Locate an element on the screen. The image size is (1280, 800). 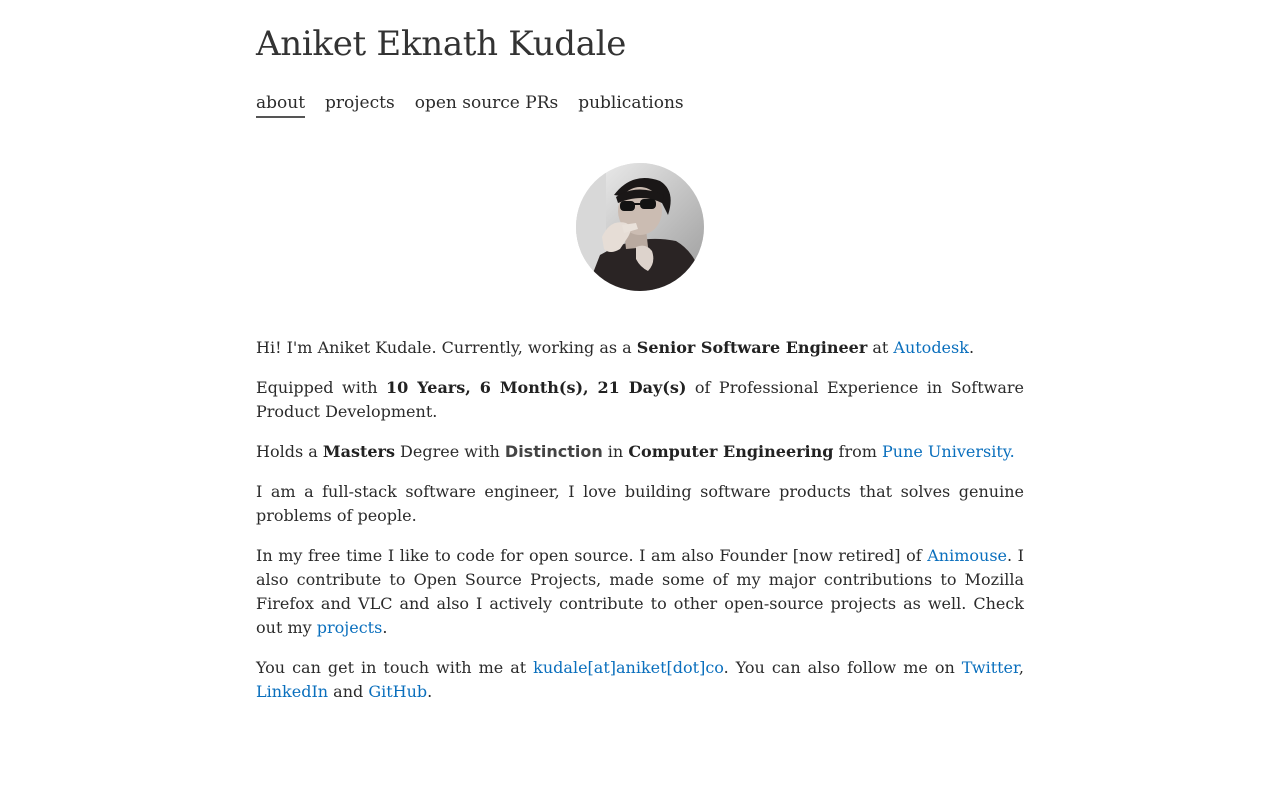
education-text-mid3: from is located at coordinates (857, 451).